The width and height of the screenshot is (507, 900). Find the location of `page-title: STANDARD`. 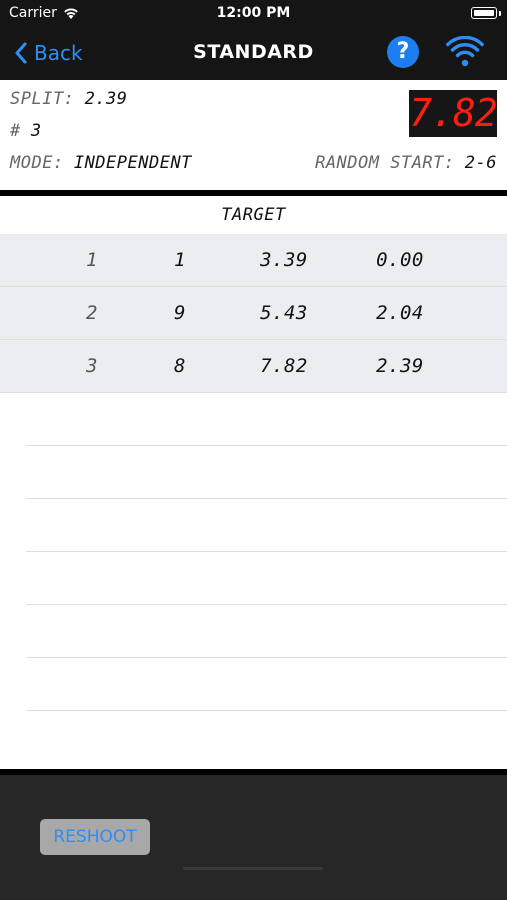

page-title: STANDARD is located at coordinates (253, 52).